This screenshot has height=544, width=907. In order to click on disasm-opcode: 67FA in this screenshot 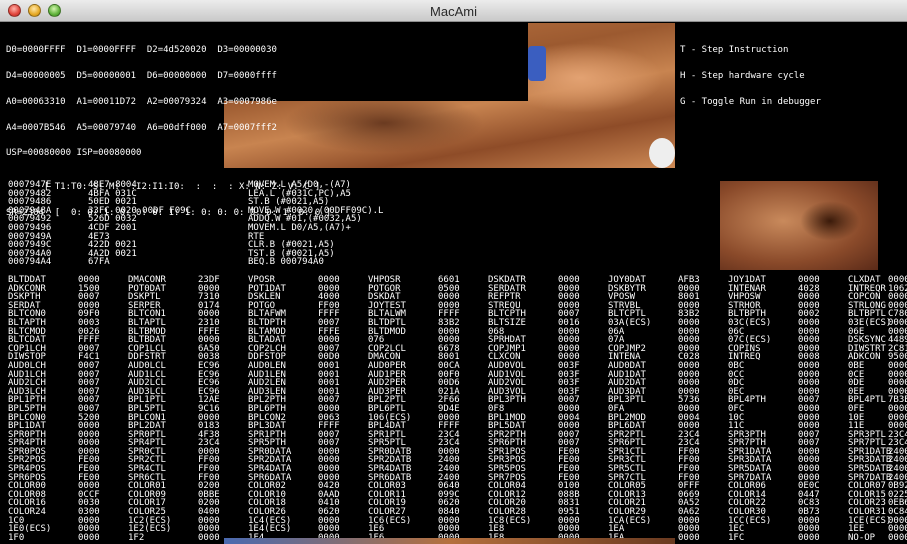, I will do `click(99, 262)`.